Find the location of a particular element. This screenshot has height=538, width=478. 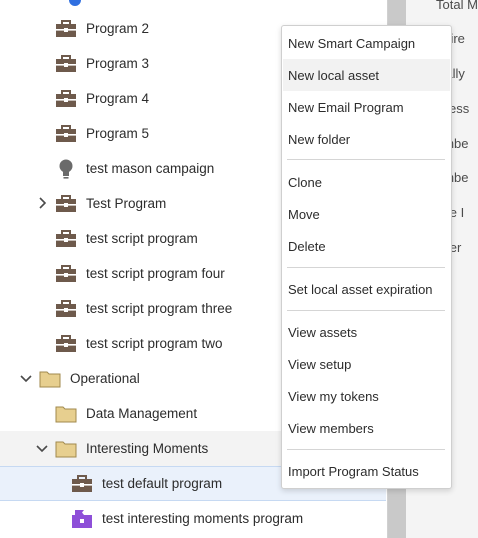

menu-item-new-folder: New folder is located at coordinates (366, 139).